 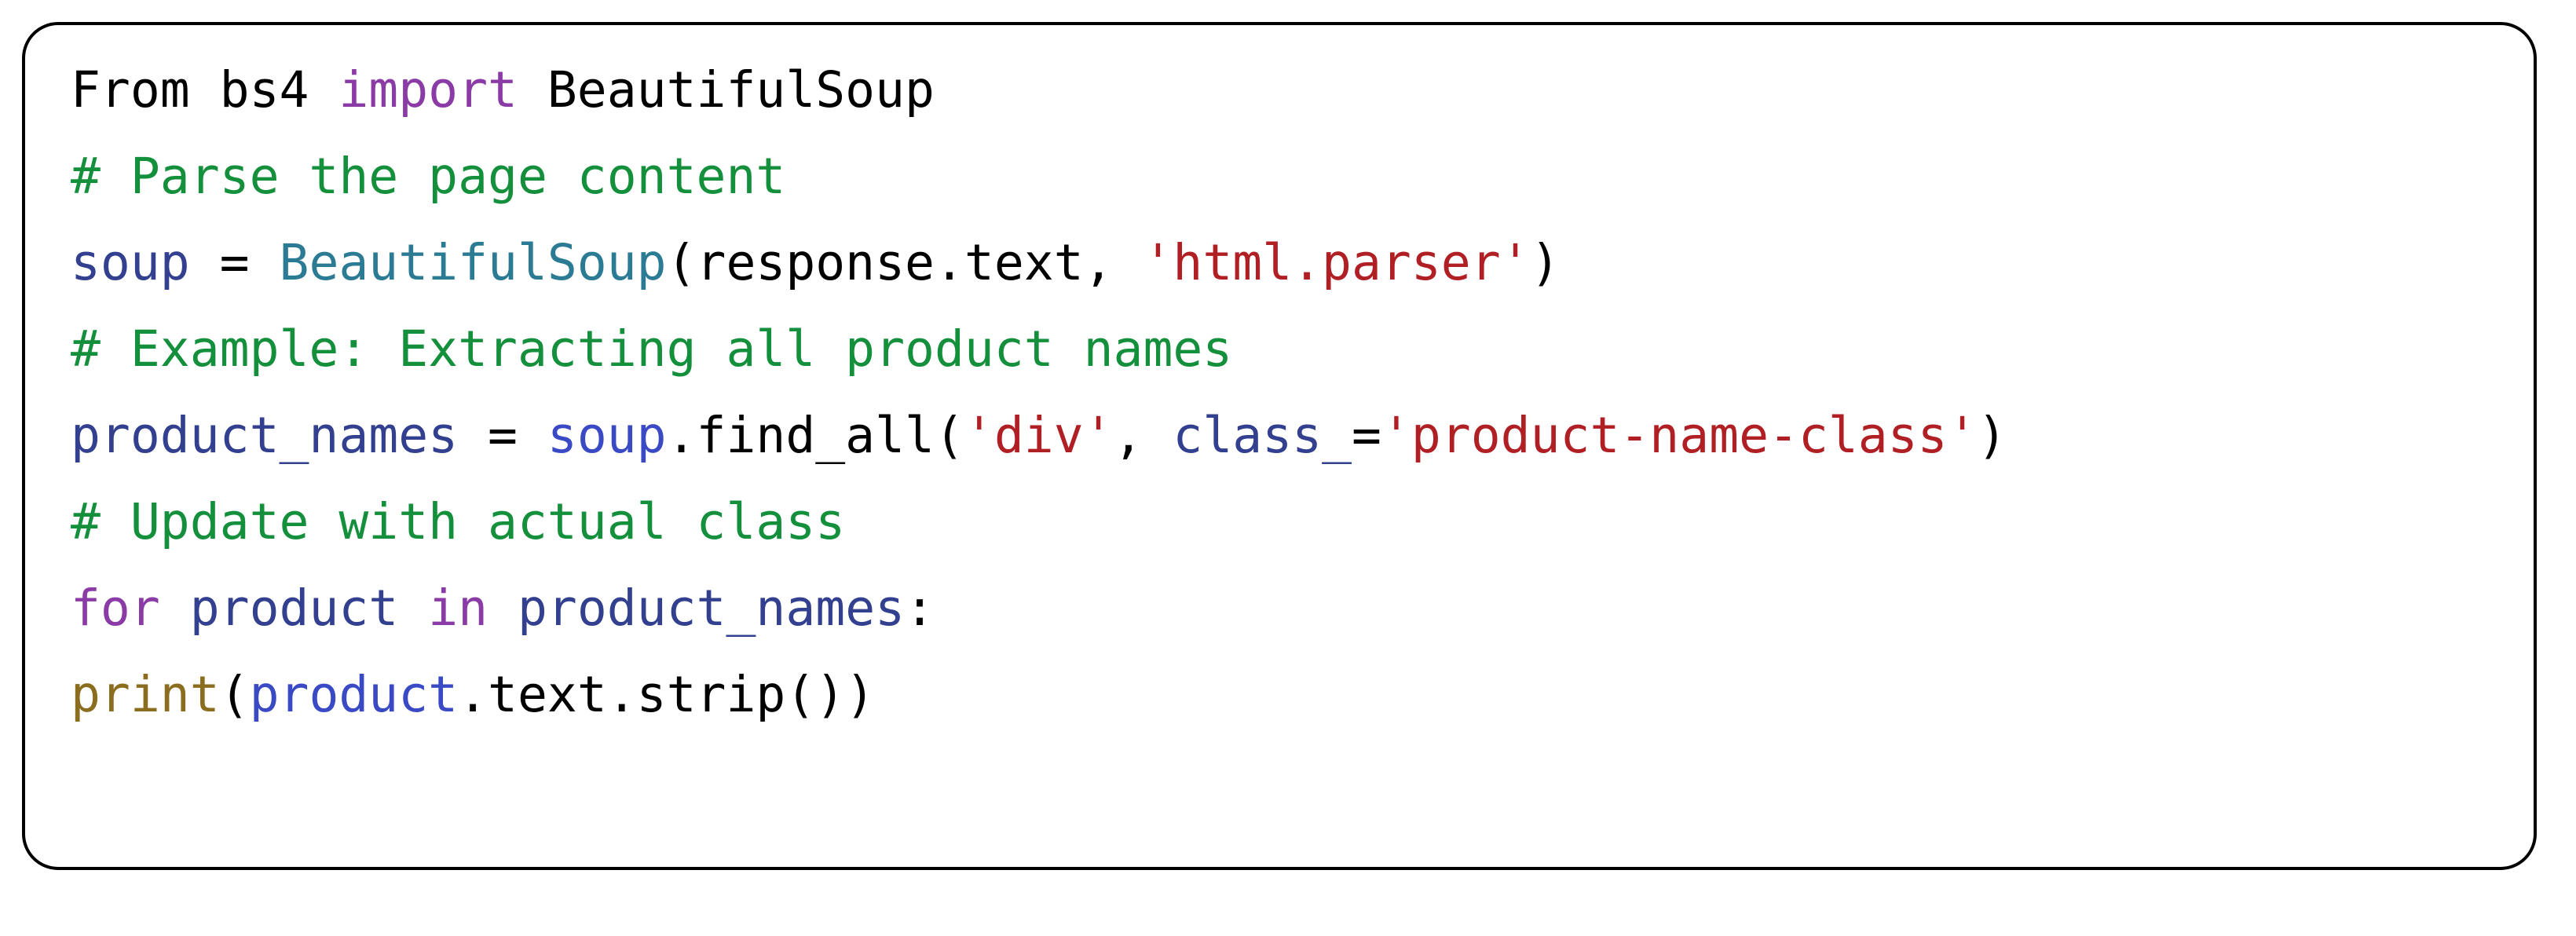 What do you see at coordinates (1680, 435) in the screenshot?
I see `code-token-string: 'product-name-class'` at bounding box center [1680, 435].